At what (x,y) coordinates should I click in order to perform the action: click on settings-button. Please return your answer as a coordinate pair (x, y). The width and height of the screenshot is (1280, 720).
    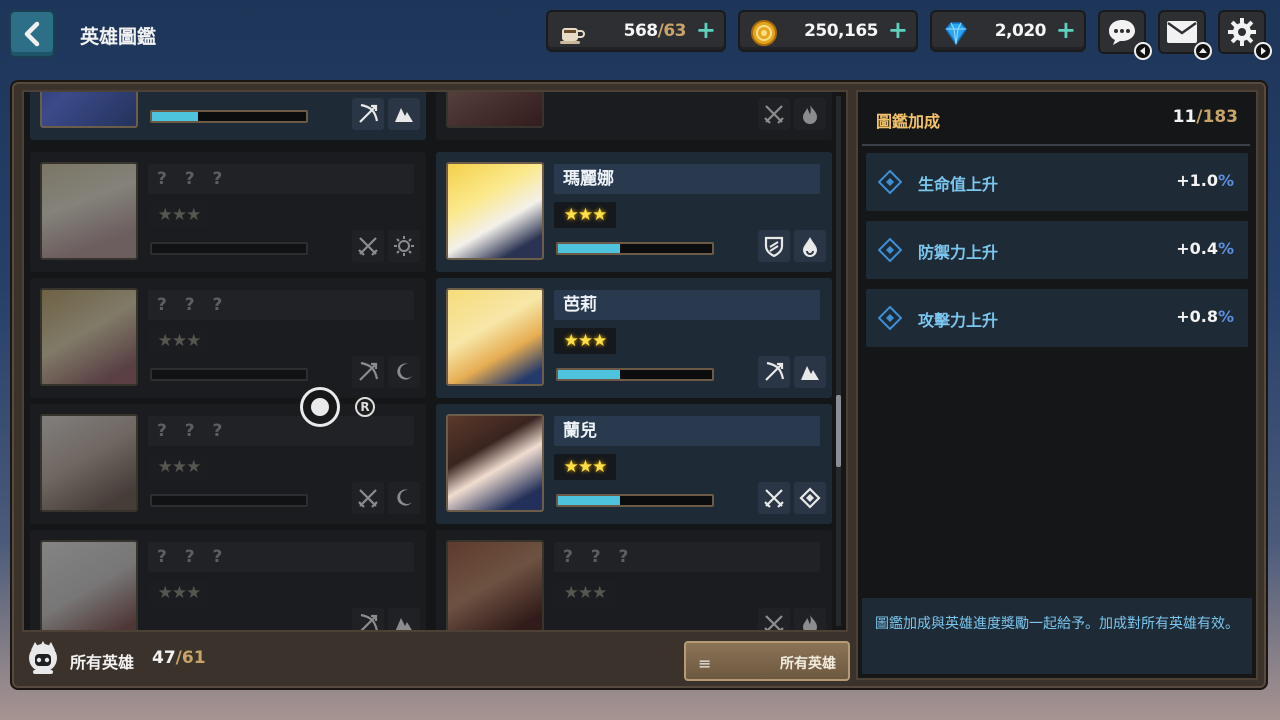
    Looking at the image, I should click on (1245, 35).